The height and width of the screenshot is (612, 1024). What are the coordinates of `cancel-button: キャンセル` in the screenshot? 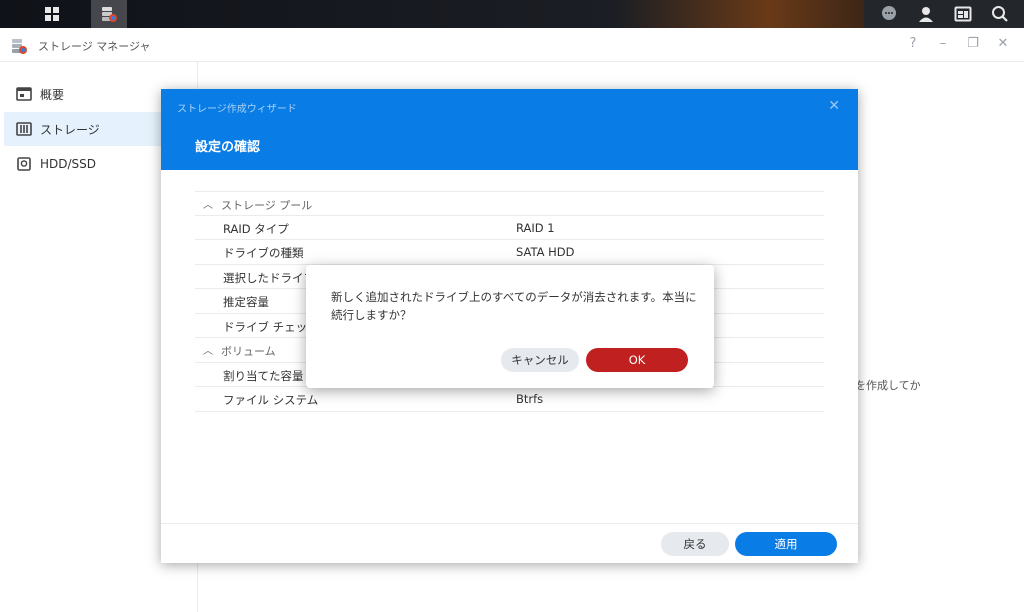 It's located at (540, 360).